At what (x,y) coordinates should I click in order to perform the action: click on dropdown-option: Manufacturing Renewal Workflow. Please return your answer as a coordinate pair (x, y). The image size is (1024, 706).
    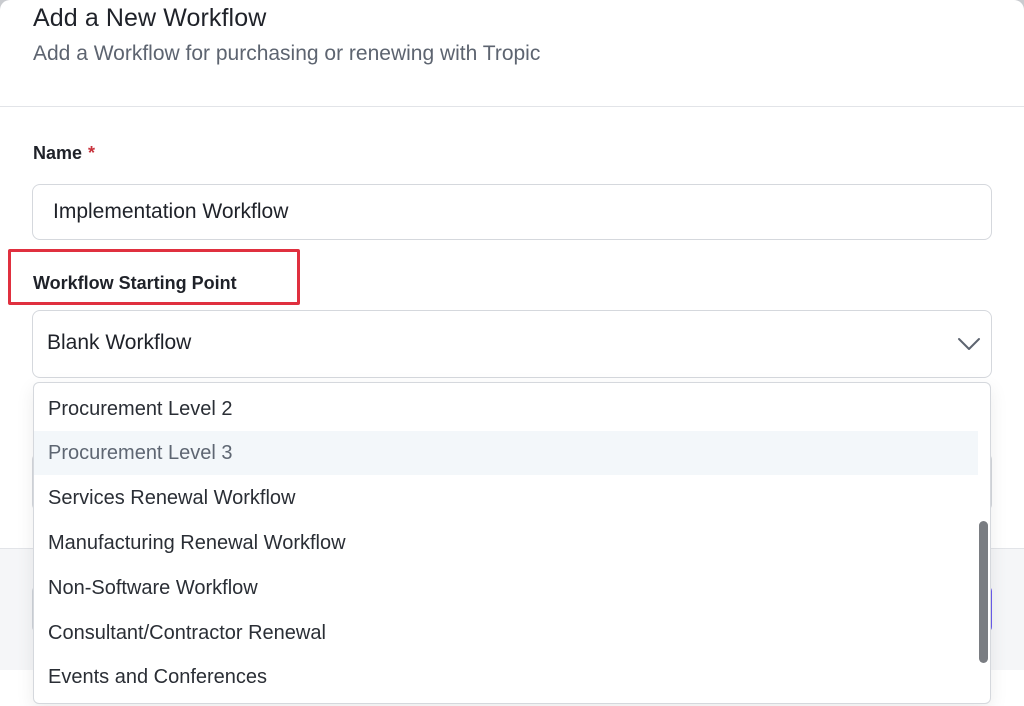
    Looking at the image, I should click on (506, 543).